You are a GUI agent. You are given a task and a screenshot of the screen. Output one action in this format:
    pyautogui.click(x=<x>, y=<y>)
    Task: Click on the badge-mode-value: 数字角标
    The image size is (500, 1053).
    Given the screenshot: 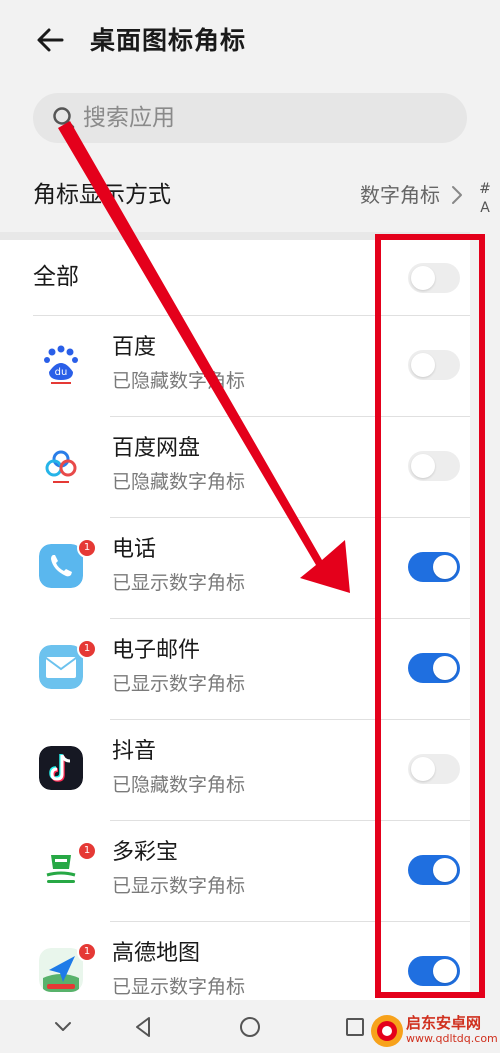 What is the action you would take?
    pyautogui.click(x=400, y=195)
    